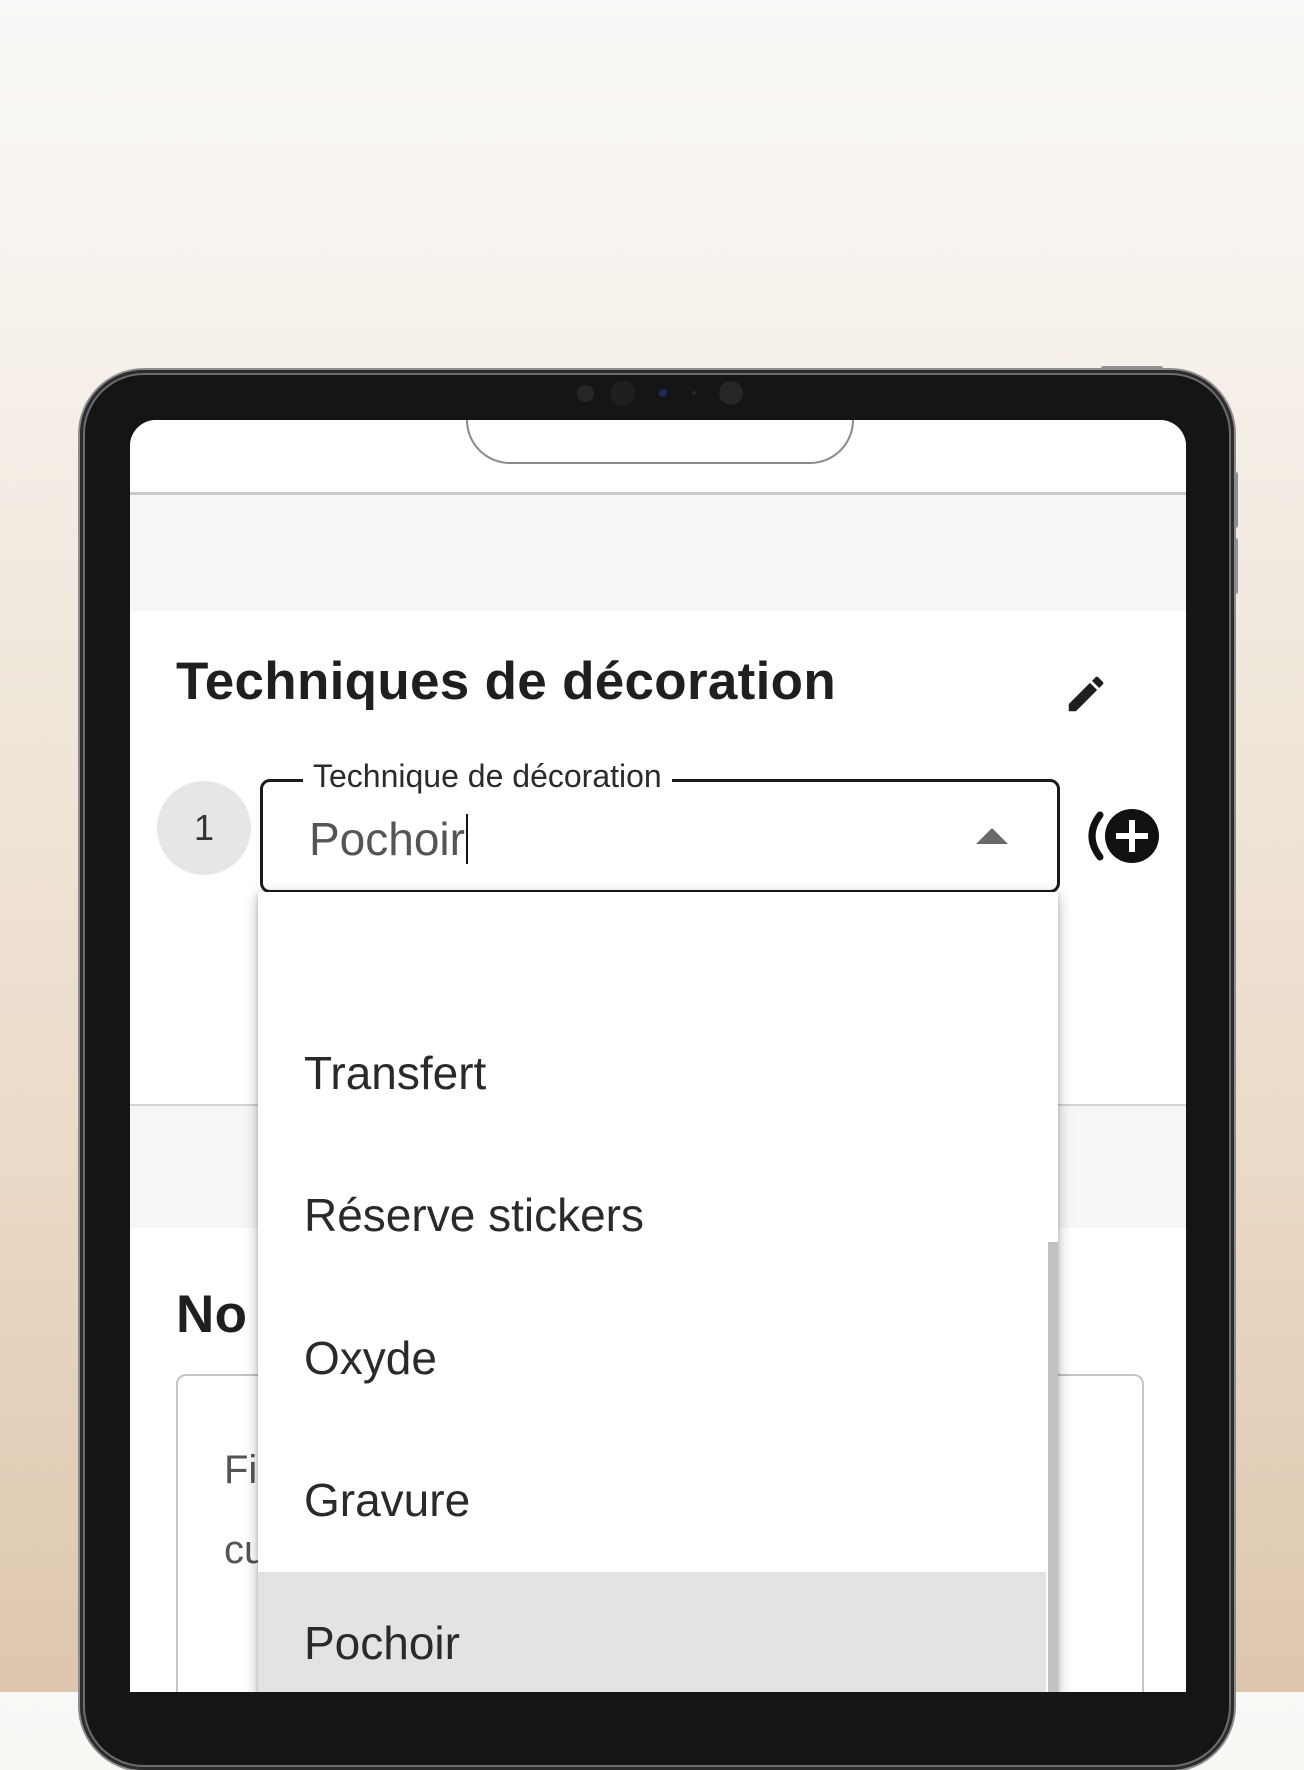 Image resolution: width=1304 pixels, height=1770 pixels. What do you see at coordinates (992, 836) in the screenshot?
I see `triangle-up-icon` at bounding box center [992, 836].